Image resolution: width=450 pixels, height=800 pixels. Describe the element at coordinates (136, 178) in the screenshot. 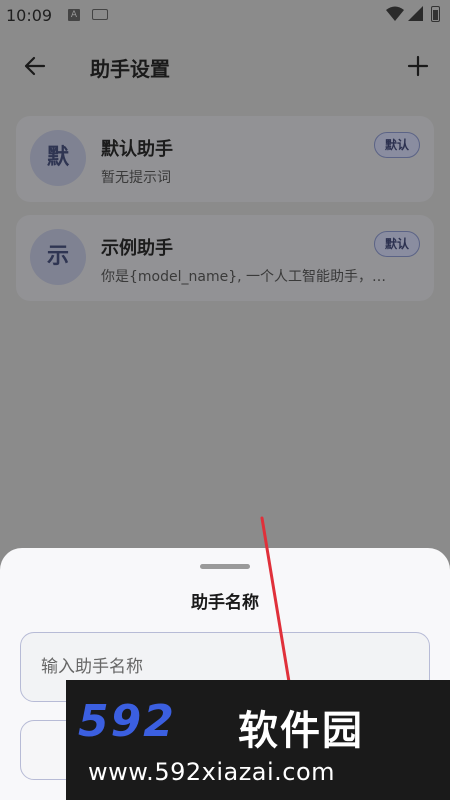

I see `assistant-description: 暂无提示词` at that location.